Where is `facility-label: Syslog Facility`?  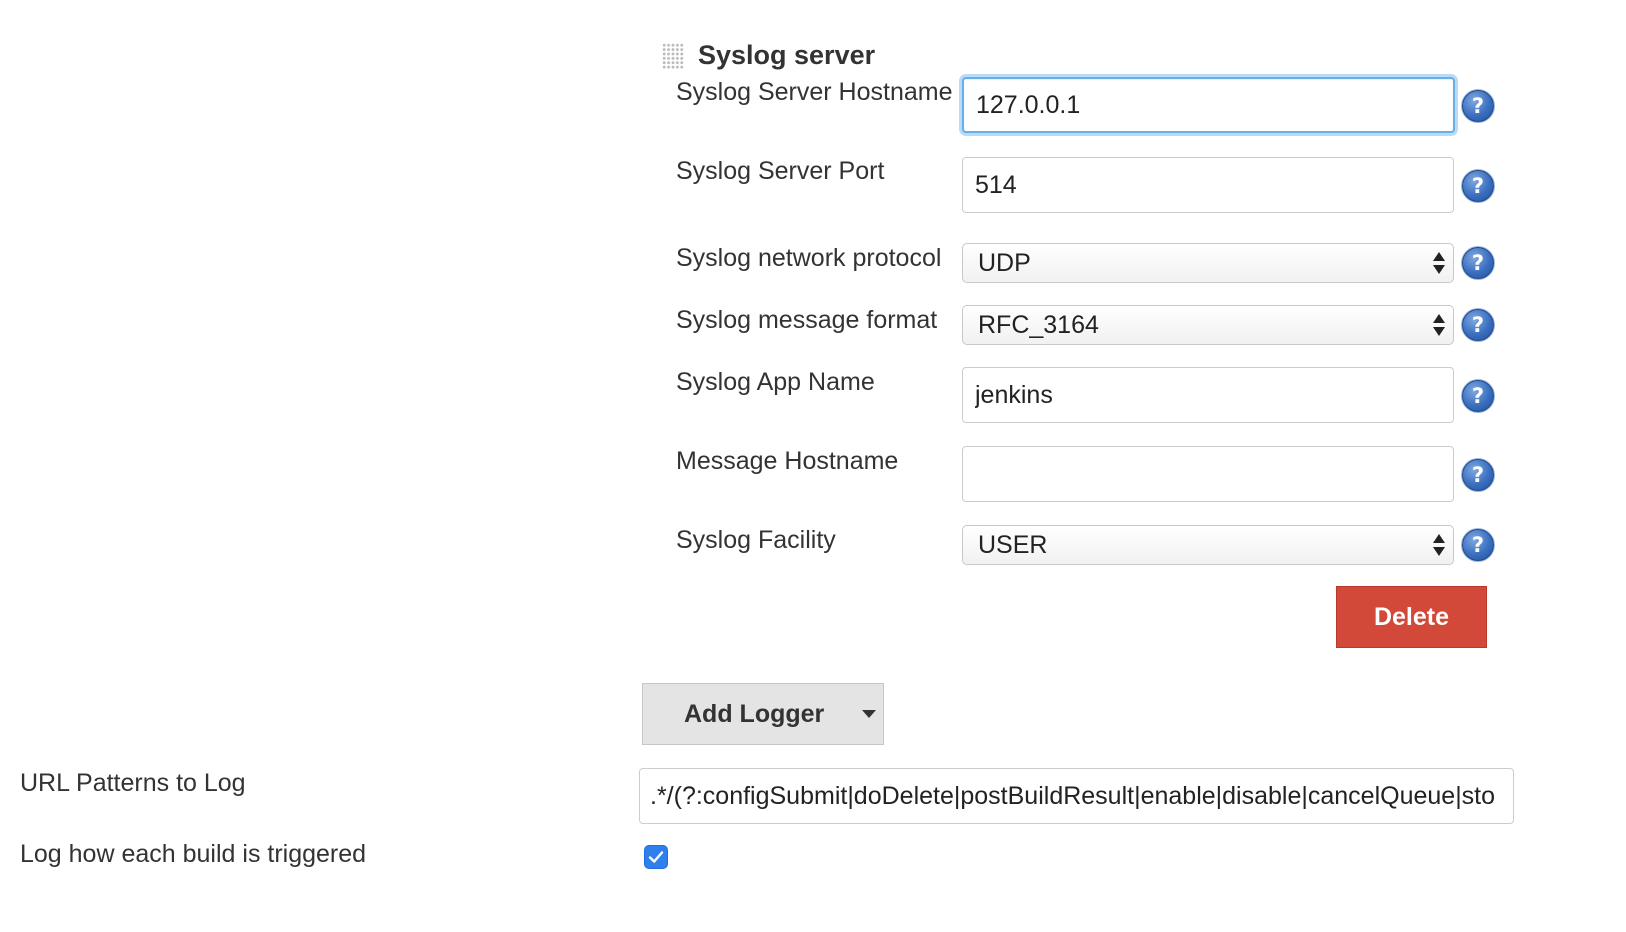 facility-label: Syslog Facility is located at coordinates (756, 540).